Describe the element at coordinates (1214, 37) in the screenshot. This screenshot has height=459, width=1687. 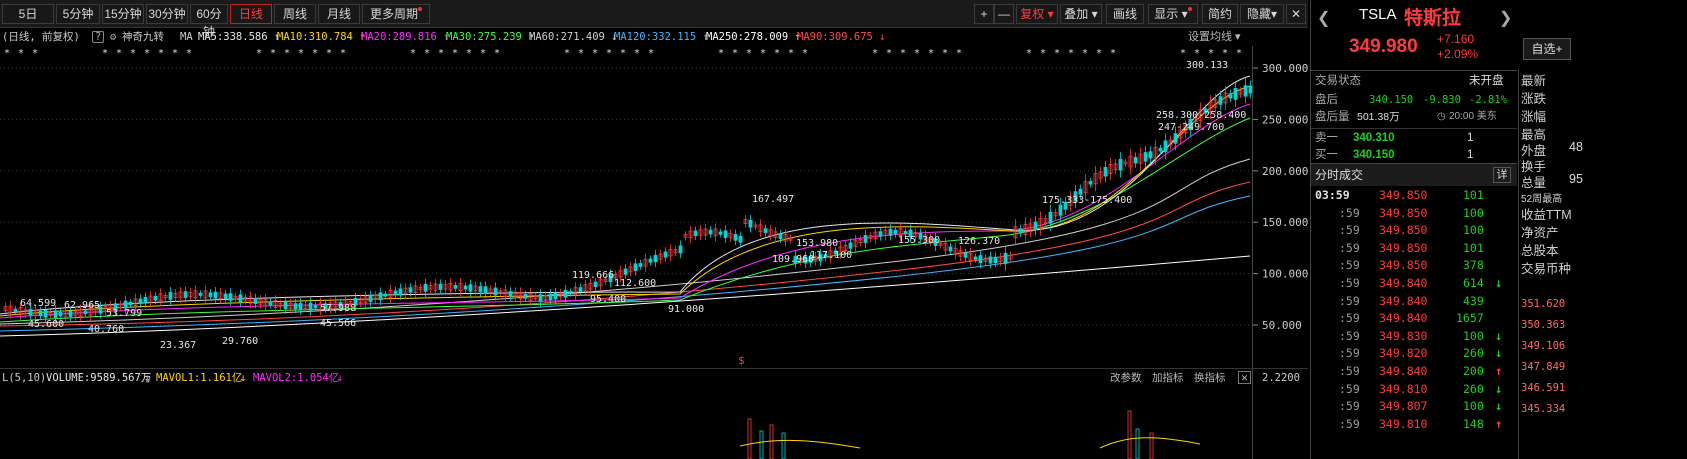
I see `ma-settings-dropdown: 设置均线 ▾` at that location.